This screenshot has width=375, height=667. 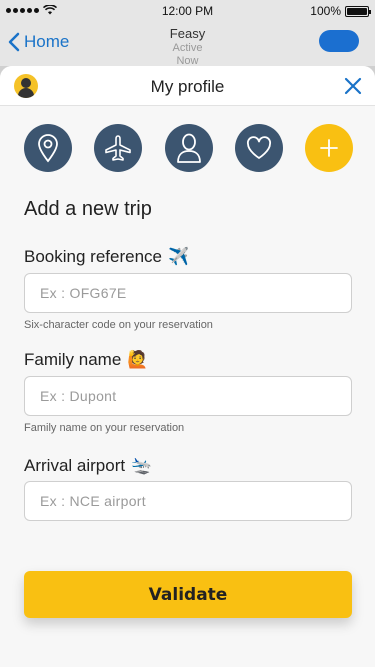 I want to click on validate-button: Validate, so click(x=188, y=594).